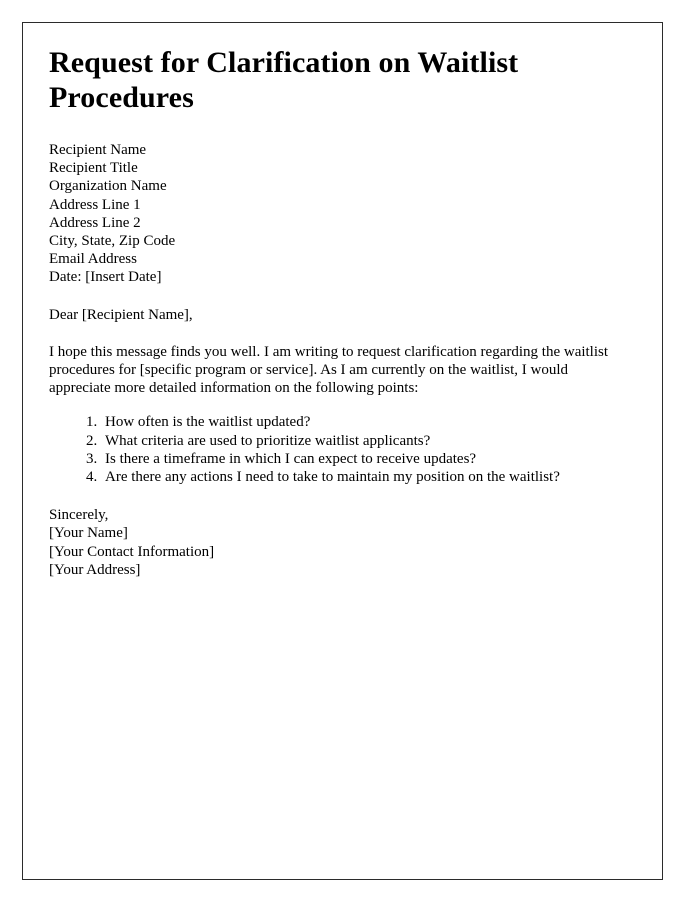  Describe the element at coordinates (112, 241) in the screenshot. I see `address-line: City, State, Zip Code` at that location.